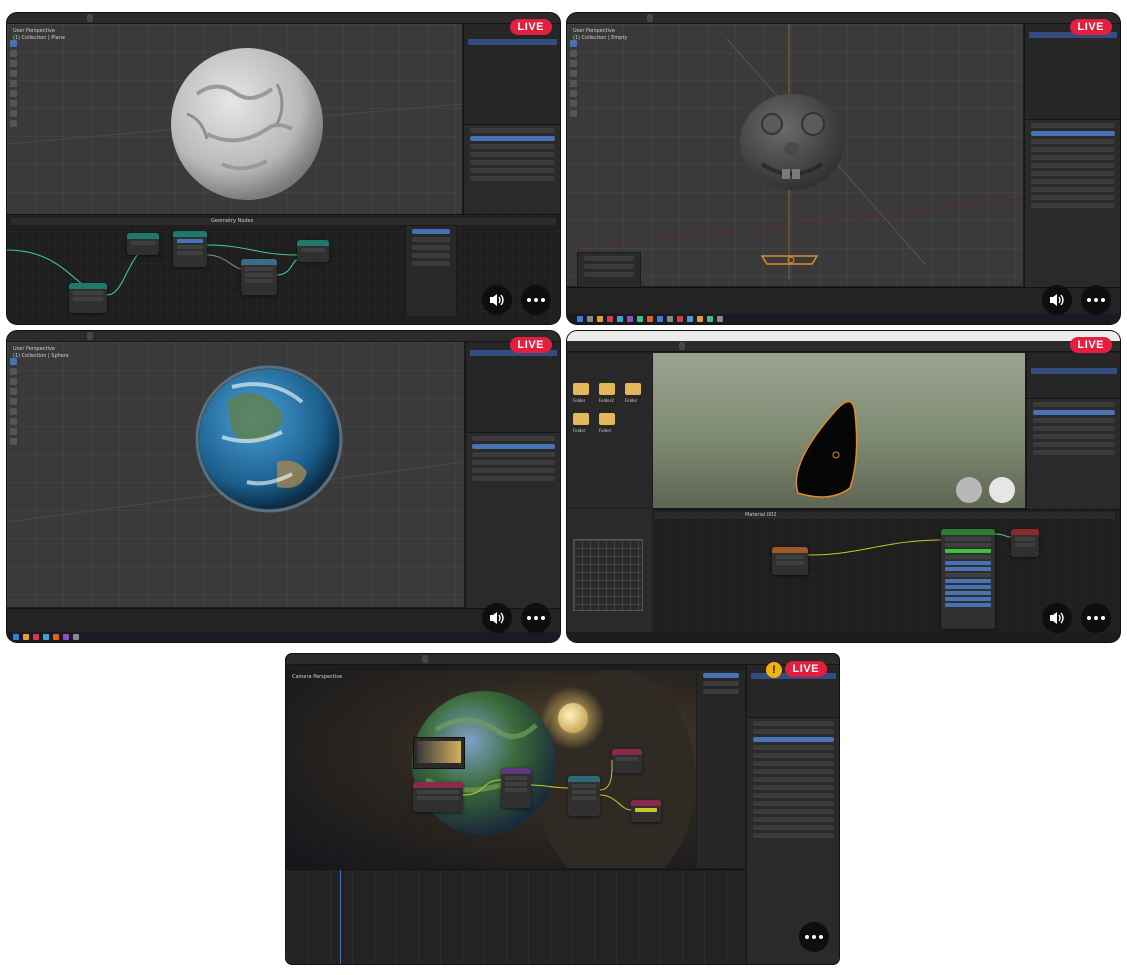  What do you see at coordinates (1025, 543) in the screenshot?
I see `node-material-output` at bounding box center [1025, 543].